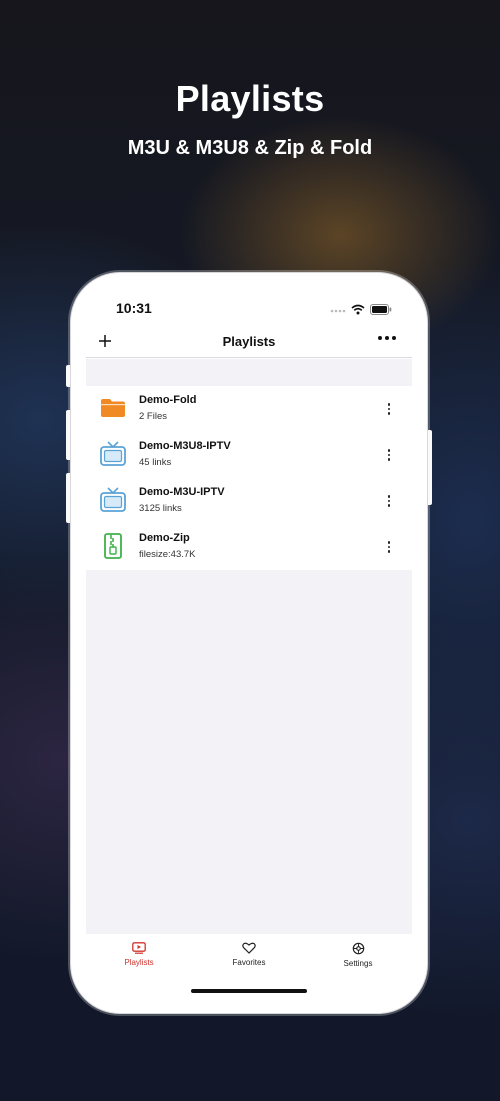 The height and width of the screenshot is (1101, 500). What do you see at coordinates (249, 409) in the screenshot?
I see `list-item: Demo-Fold 2 Files` at bounding box center [249, 409].